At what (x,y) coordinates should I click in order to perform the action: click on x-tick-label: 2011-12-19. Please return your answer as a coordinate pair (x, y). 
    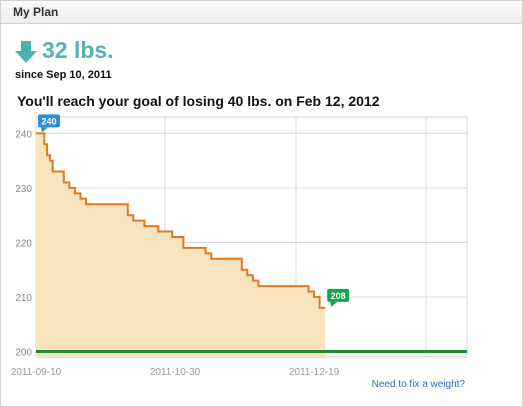
    Looking at the image, I should click on (314, 372).